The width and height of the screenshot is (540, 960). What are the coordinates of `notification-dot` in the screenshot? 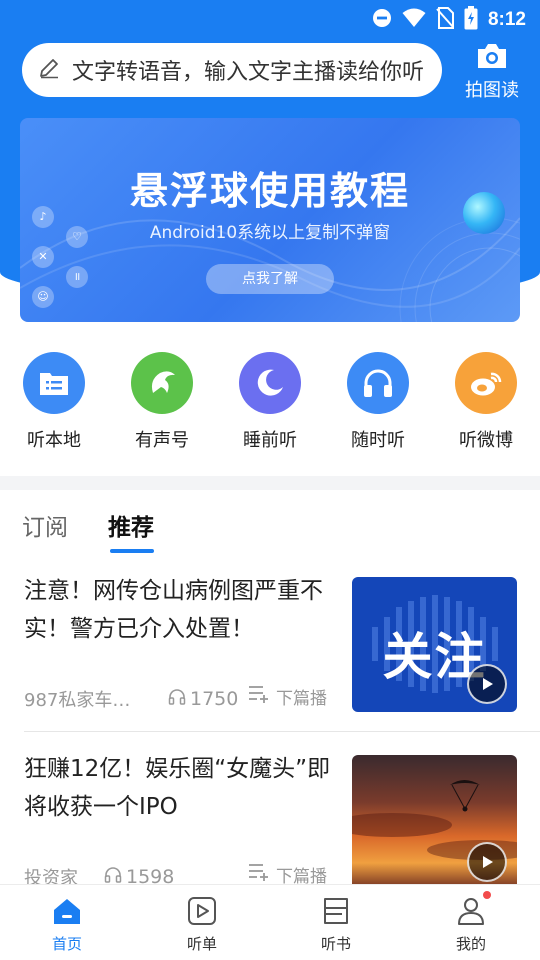 It's located at (487, 895).